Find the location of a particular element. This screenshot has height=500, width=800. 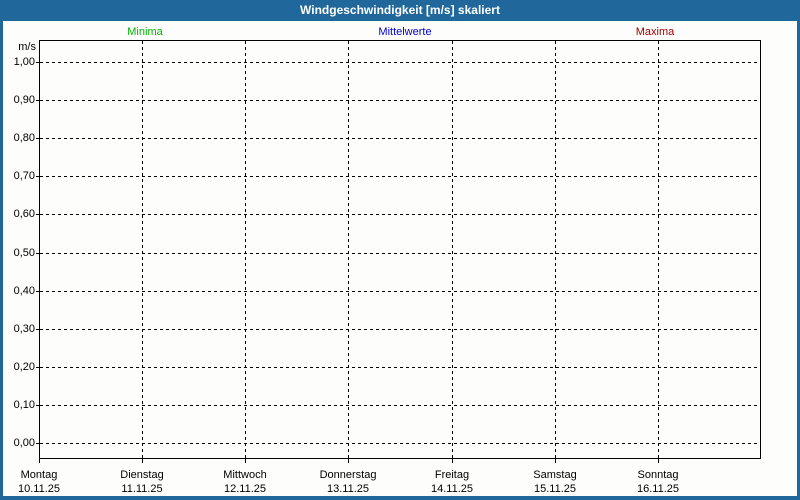

y-tick-label: 1,00 is located at coordinates (24, 62).